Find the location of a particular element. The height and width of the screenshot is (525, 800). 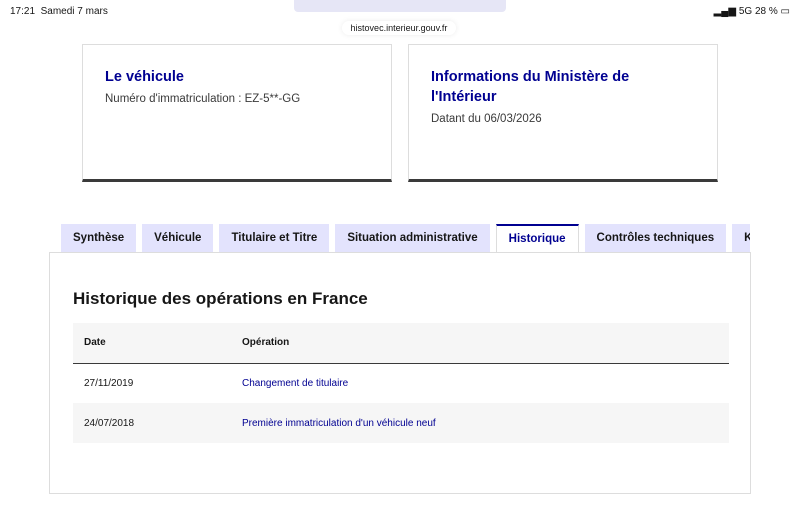

date-cell: 27/11/2019 is located at coordinates (109, 383).